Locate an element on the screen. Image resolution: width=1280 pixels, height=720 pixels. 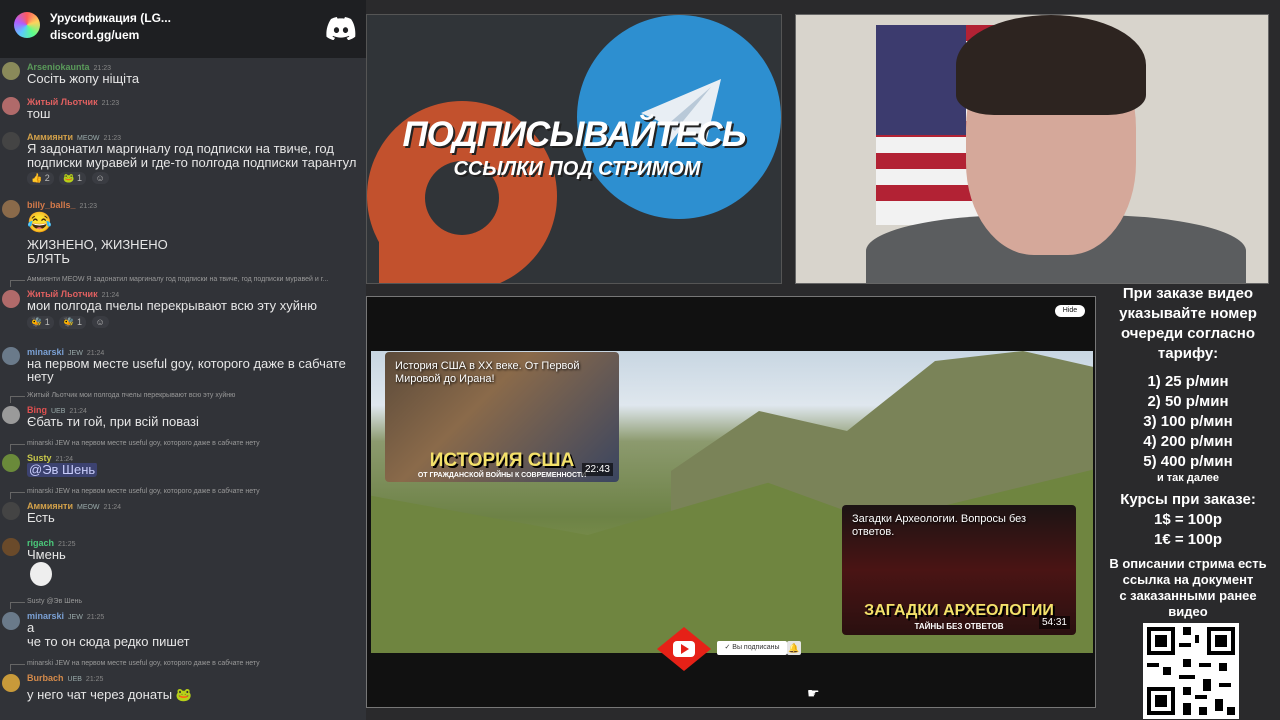
server-icon is located at coordinates (27, 25).